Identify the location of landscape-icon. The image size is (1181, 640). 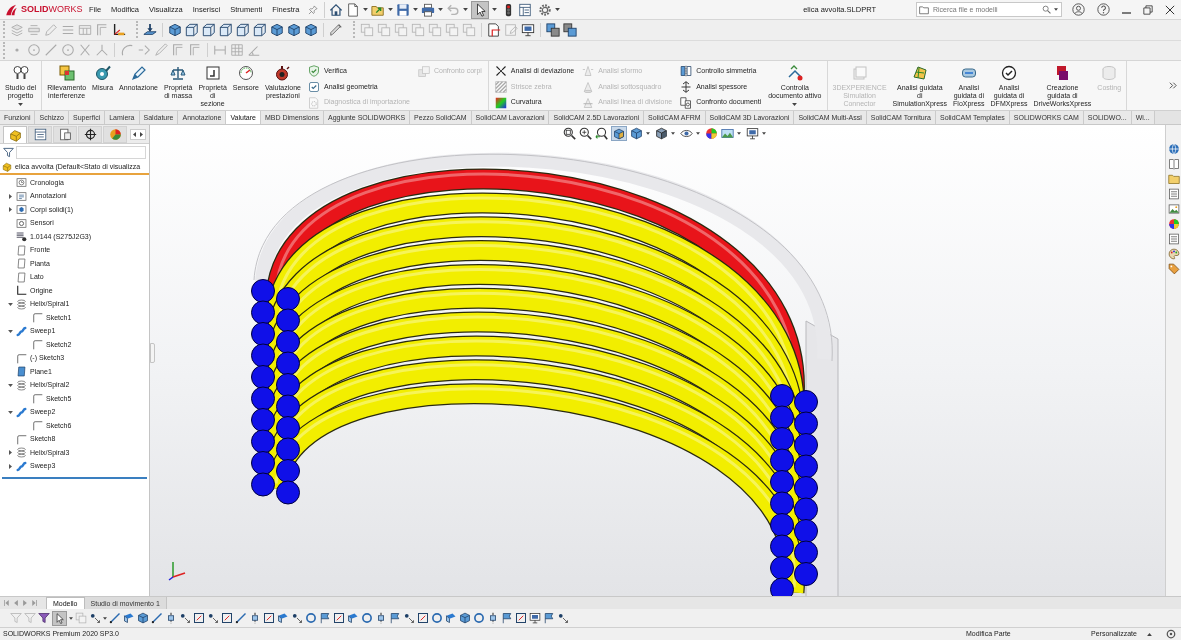
(727, 133).